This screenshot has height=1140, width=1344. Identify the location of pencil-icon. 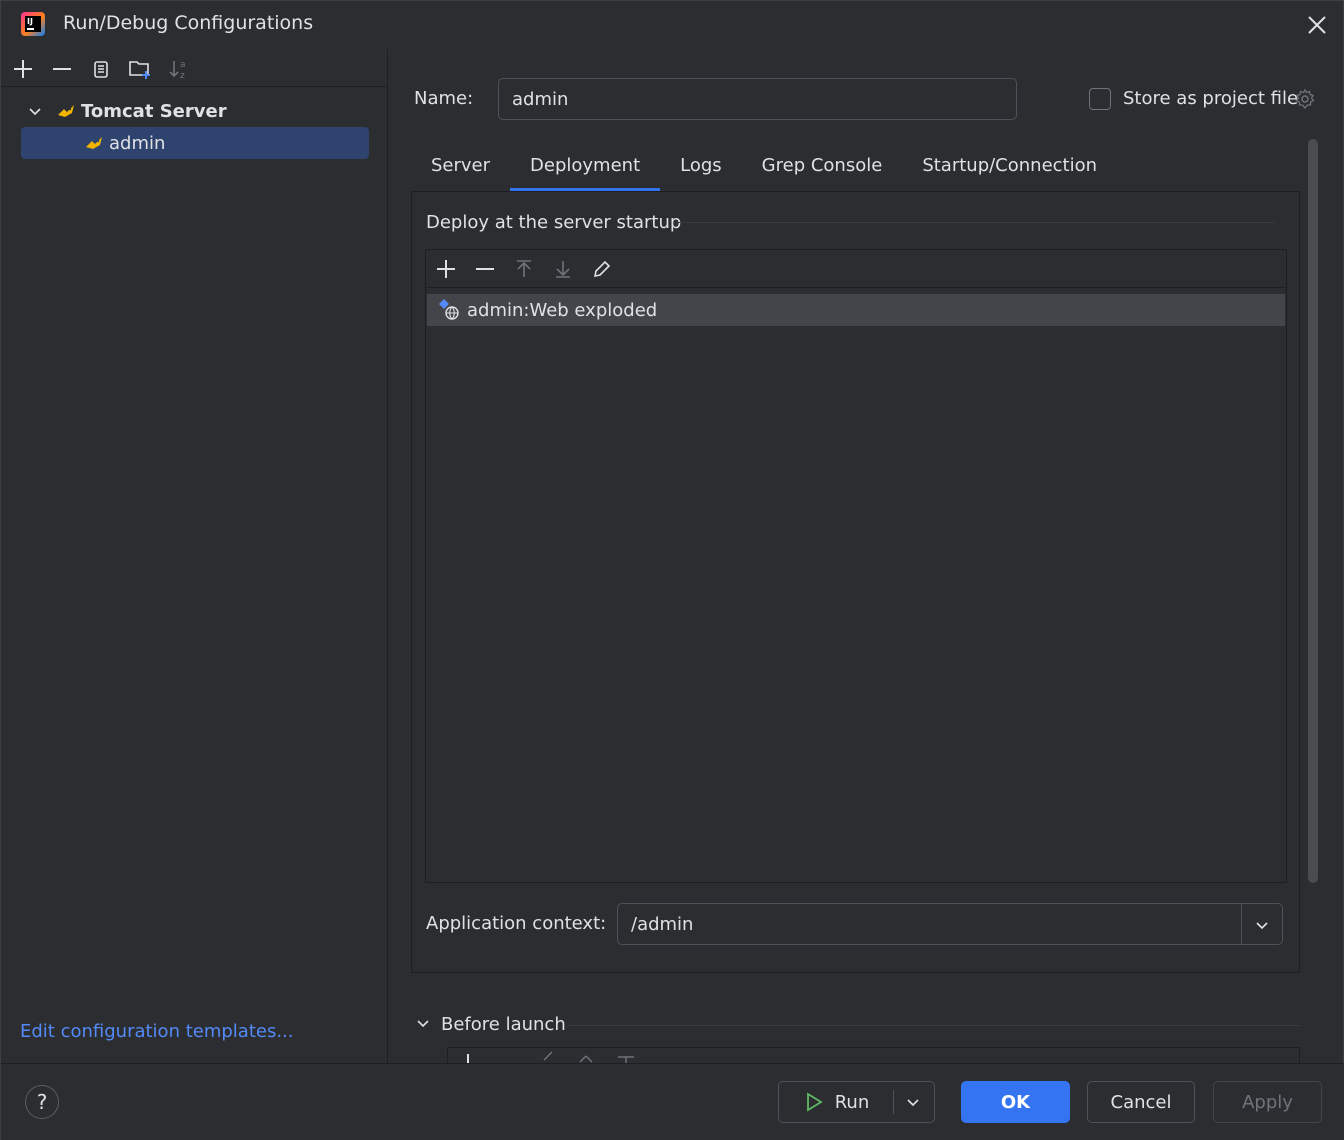
(602, 269).